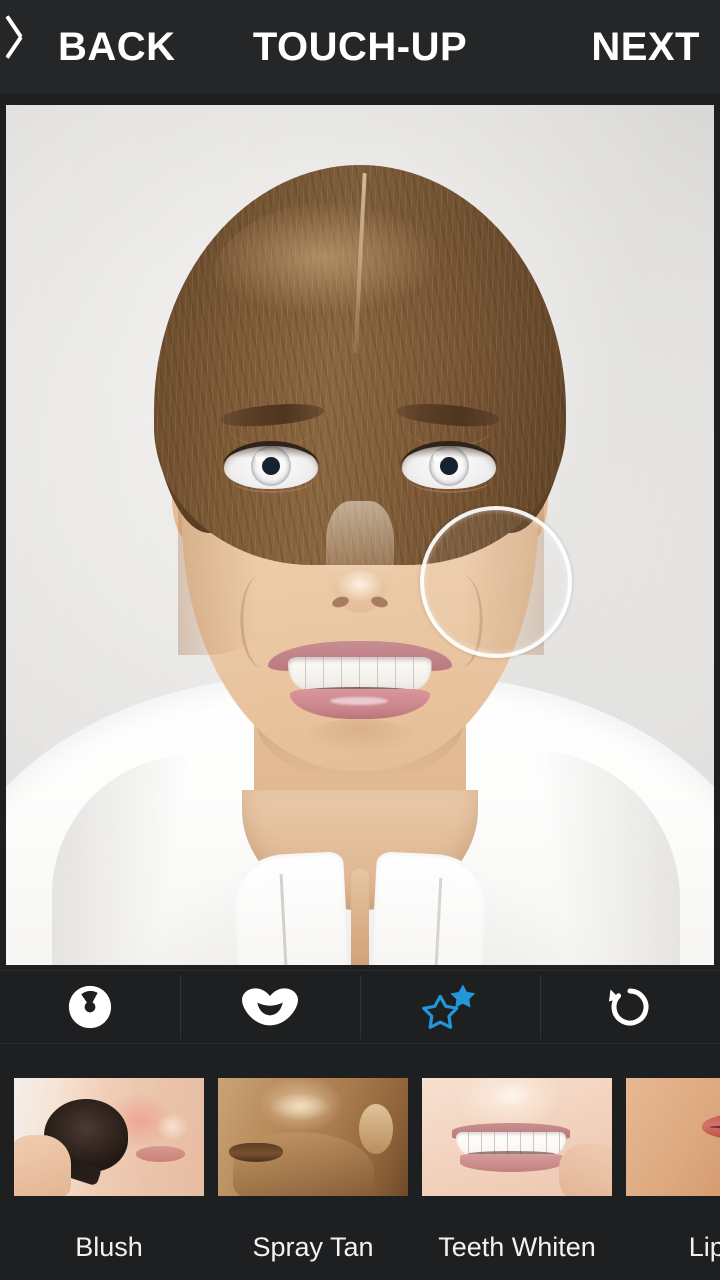  What do you see at coordinates (109, 1247) in the screenshot?
I see `preset-label: Blush` at bounding box center [109, 1247].